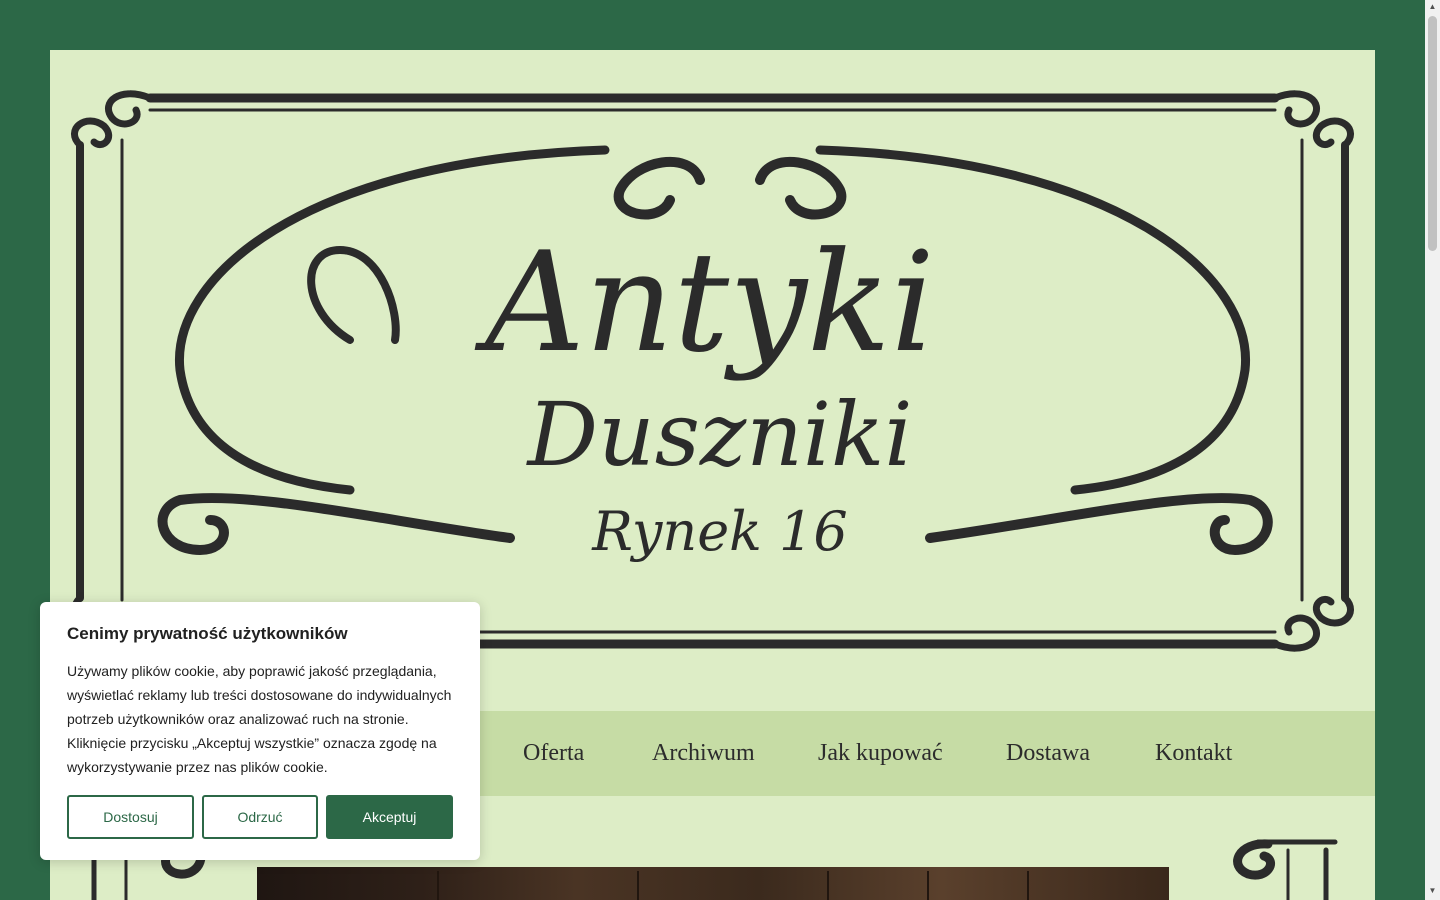 The height and width of the screenshot is (900, 1440). What do you see at coordinates (704, 302) in the screenshot?
I see `logo-title: Antyki` at bounding box center [704, 302].